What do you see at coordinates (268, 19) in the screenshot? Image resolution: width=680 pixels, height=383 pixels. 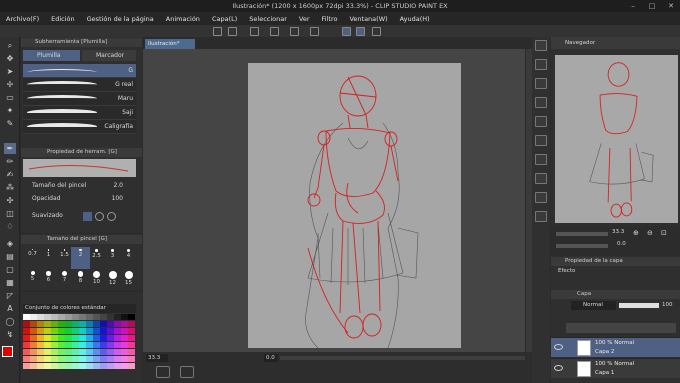 I see `menu-seleccionar: Seleccionar` at bounding box center [268, 19].